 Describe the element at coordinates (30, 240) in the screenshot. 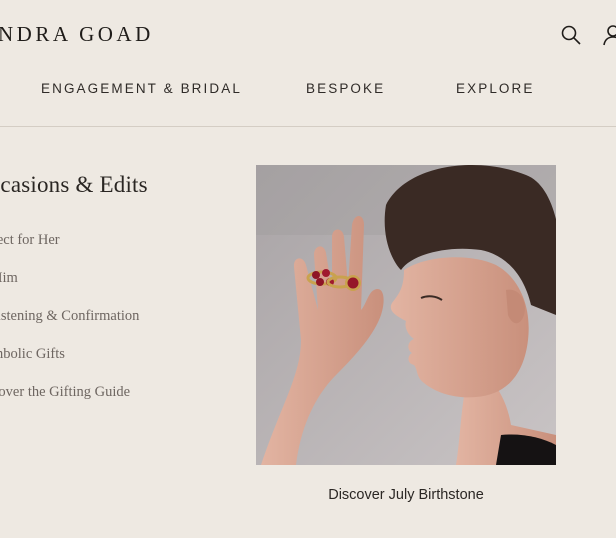

I see `menu-link-perfect-for-her: fect for Her` at that location.